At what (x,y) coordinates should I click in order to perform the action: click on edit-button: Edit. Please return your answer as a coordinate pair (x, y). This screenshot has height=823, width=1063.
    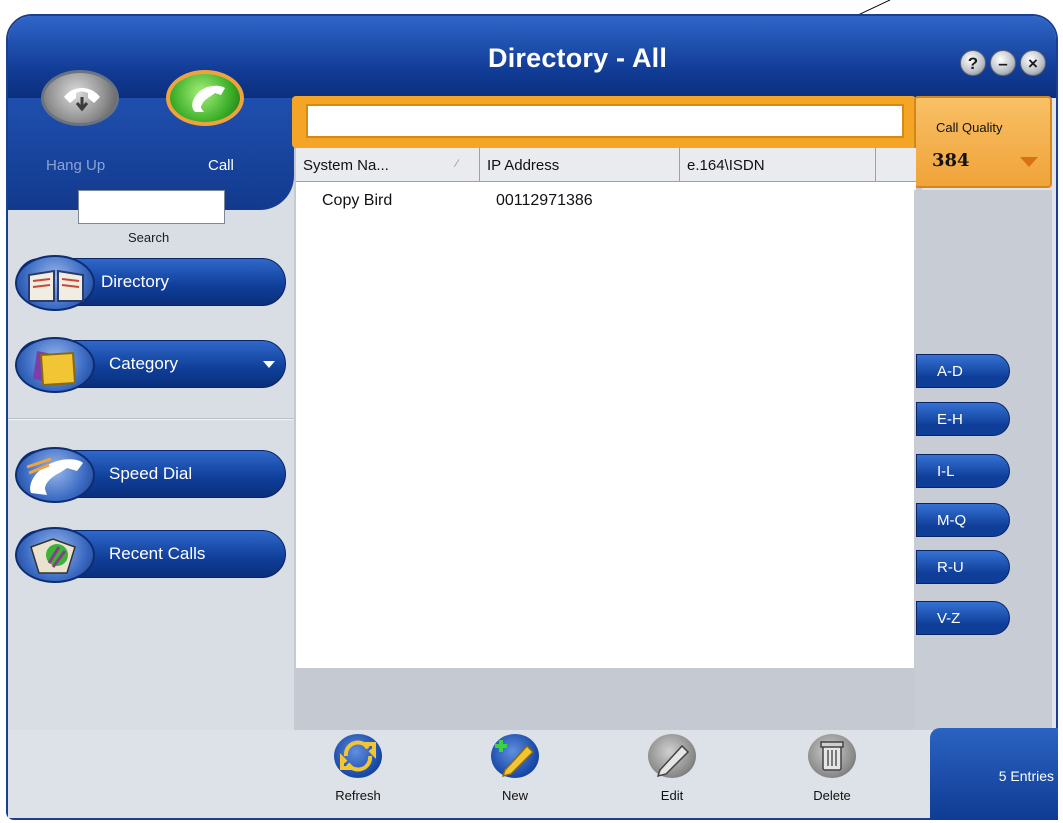
    Looking at the image, I should click on (672, 773).